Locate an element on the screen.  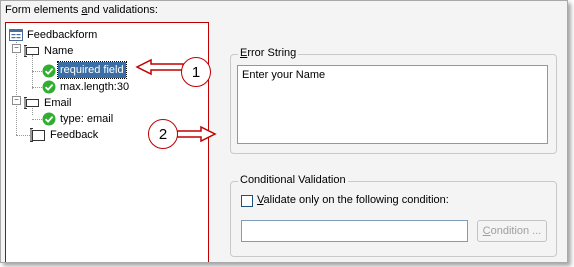
condition-field is located at coordinates (354, 231).